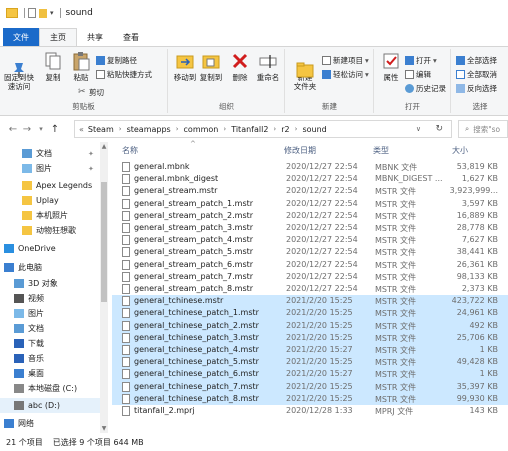 Image resolution: width=508 pixels, height=451 pixels. I want to click on breadcrumb-titanfall2: Titanfall2, so click(249, 129).